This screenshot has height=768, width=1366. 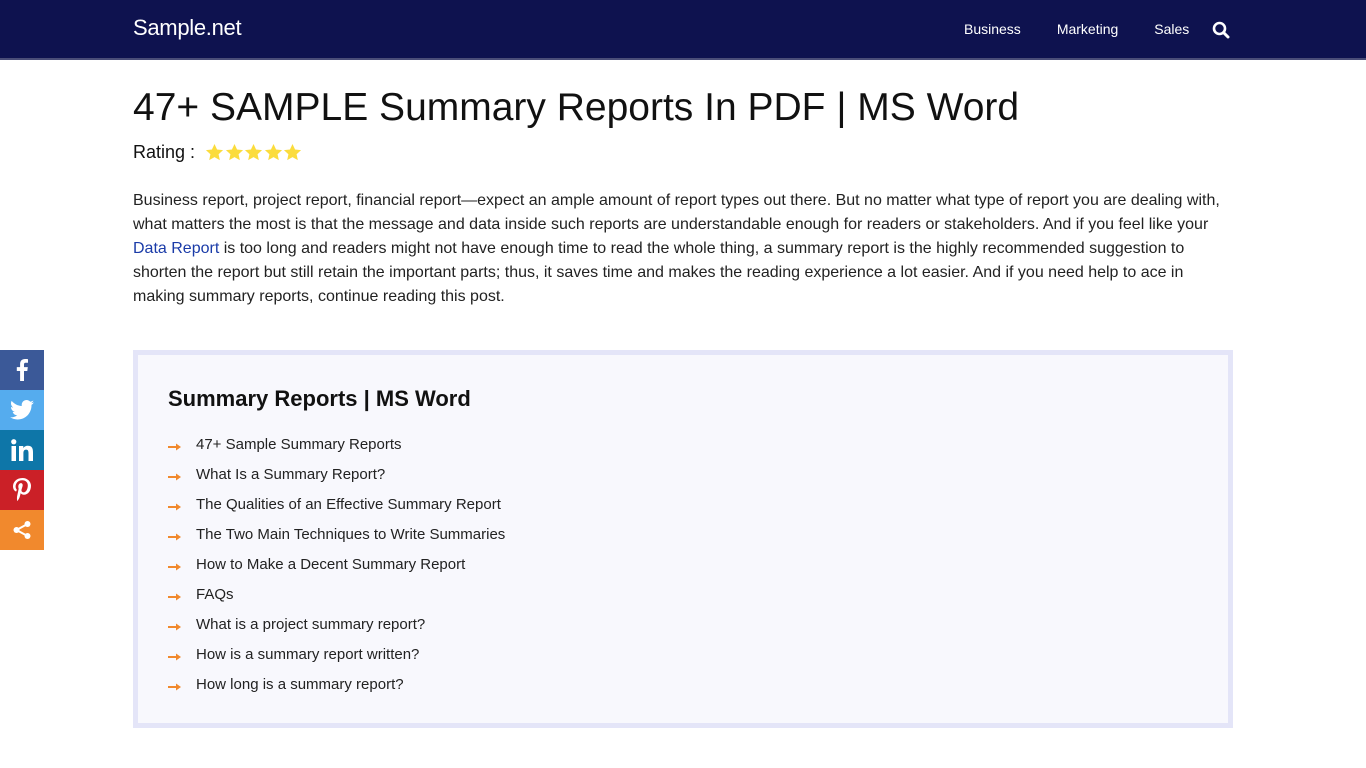 I want to click on linkedin-icon, so click(x=22, y=450).